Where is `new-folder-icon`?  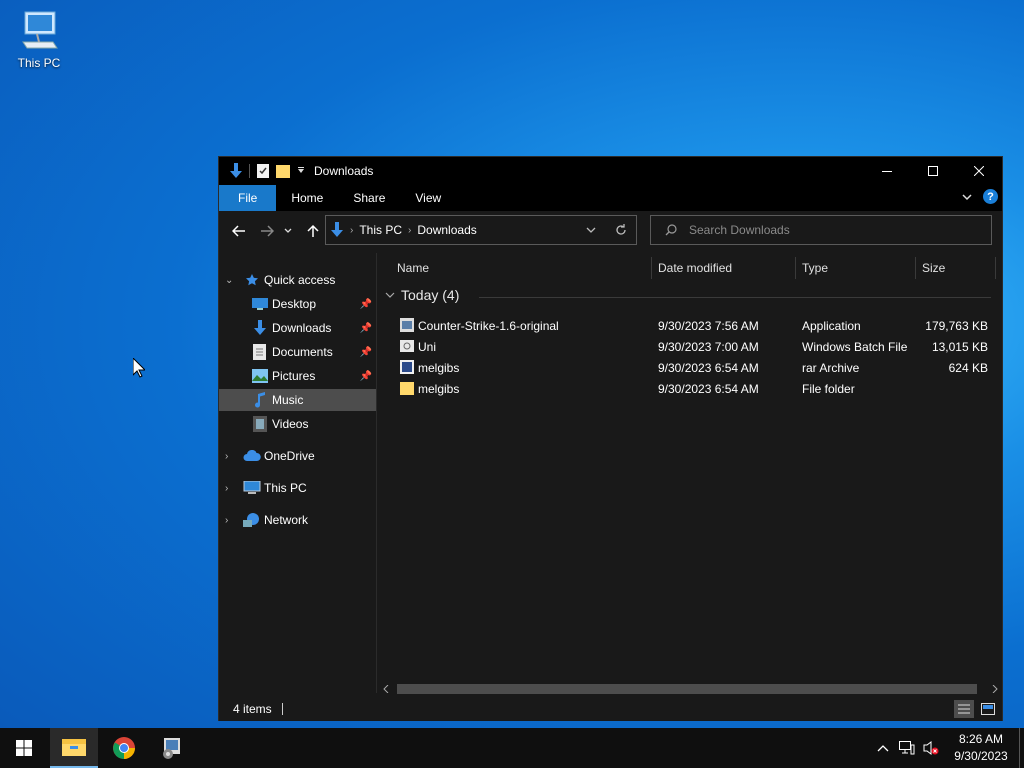
new-folder-icon is located at coordinates (283, 171).